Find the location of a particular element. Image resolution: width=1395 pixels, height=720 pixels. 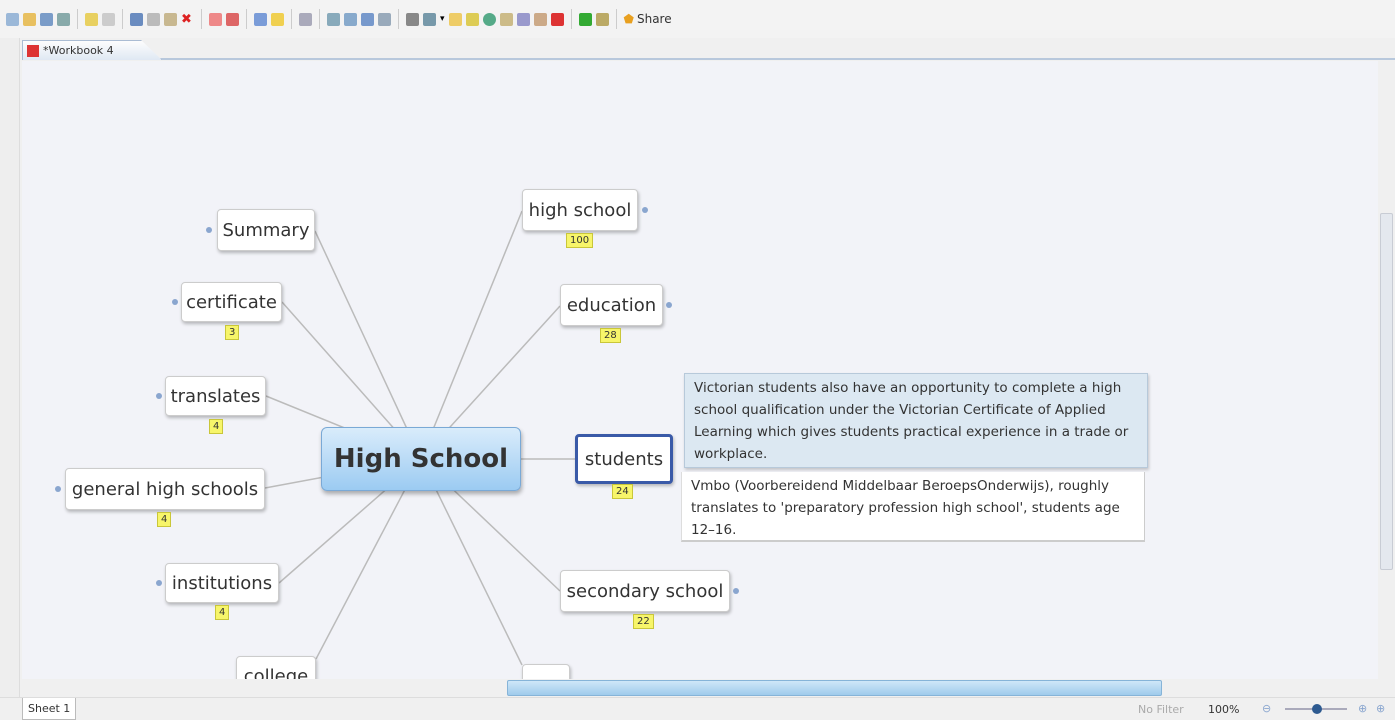

globe-icon is located at coordinates (489, 19).